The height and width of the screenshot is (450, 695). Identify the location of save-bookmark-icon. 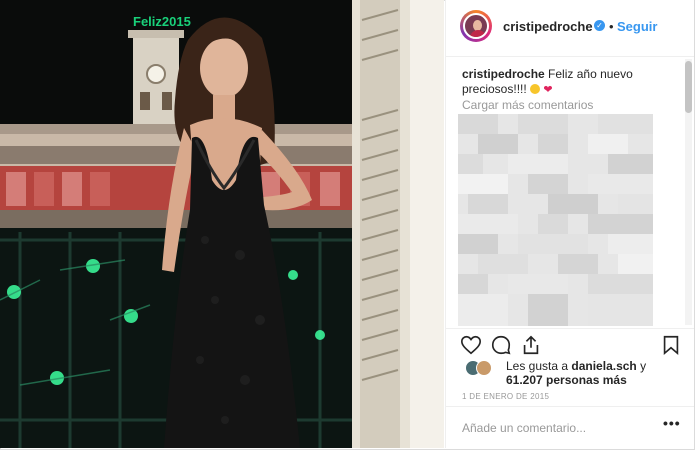
(671, 345).